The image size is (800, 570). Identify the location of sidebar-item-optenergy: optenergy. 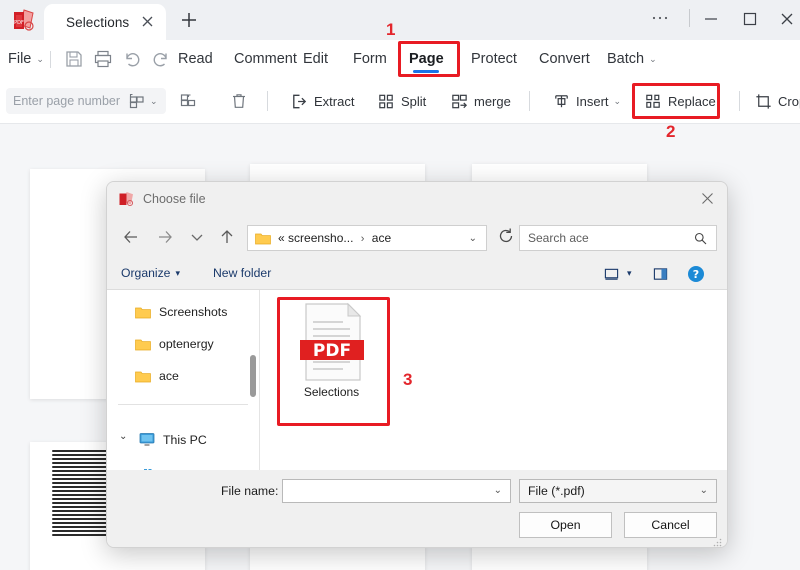
(174, 344).